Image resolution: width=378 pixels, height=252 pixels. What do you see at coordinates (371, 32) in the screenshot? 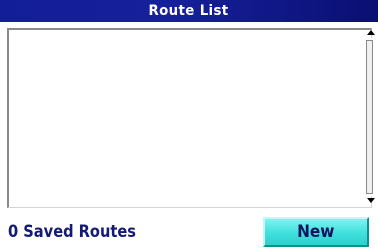
I see `scroll-up-arrow-icon` at bounding box center [371, 32].